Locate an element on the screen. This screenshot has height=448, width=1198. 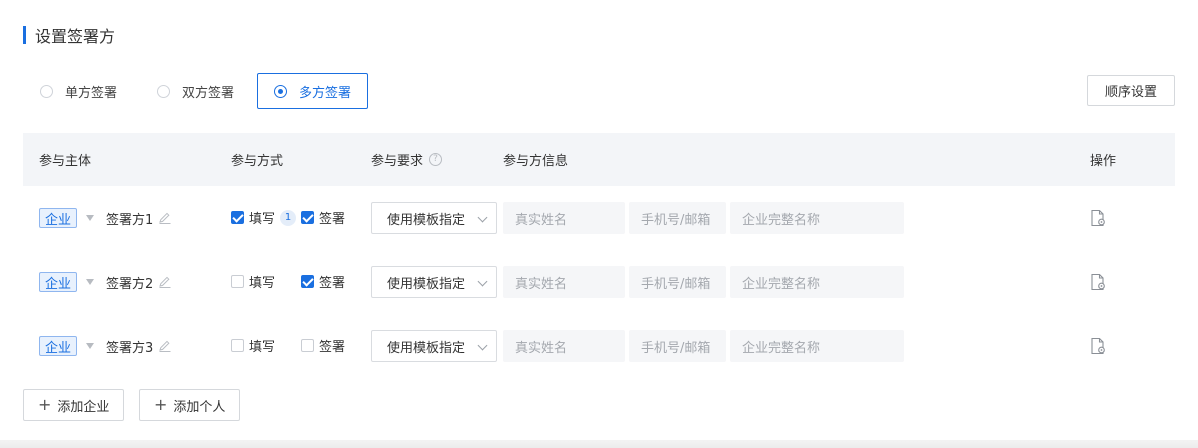
subject-cell: 企业 签署方1 is located at coordinates (105, 218).